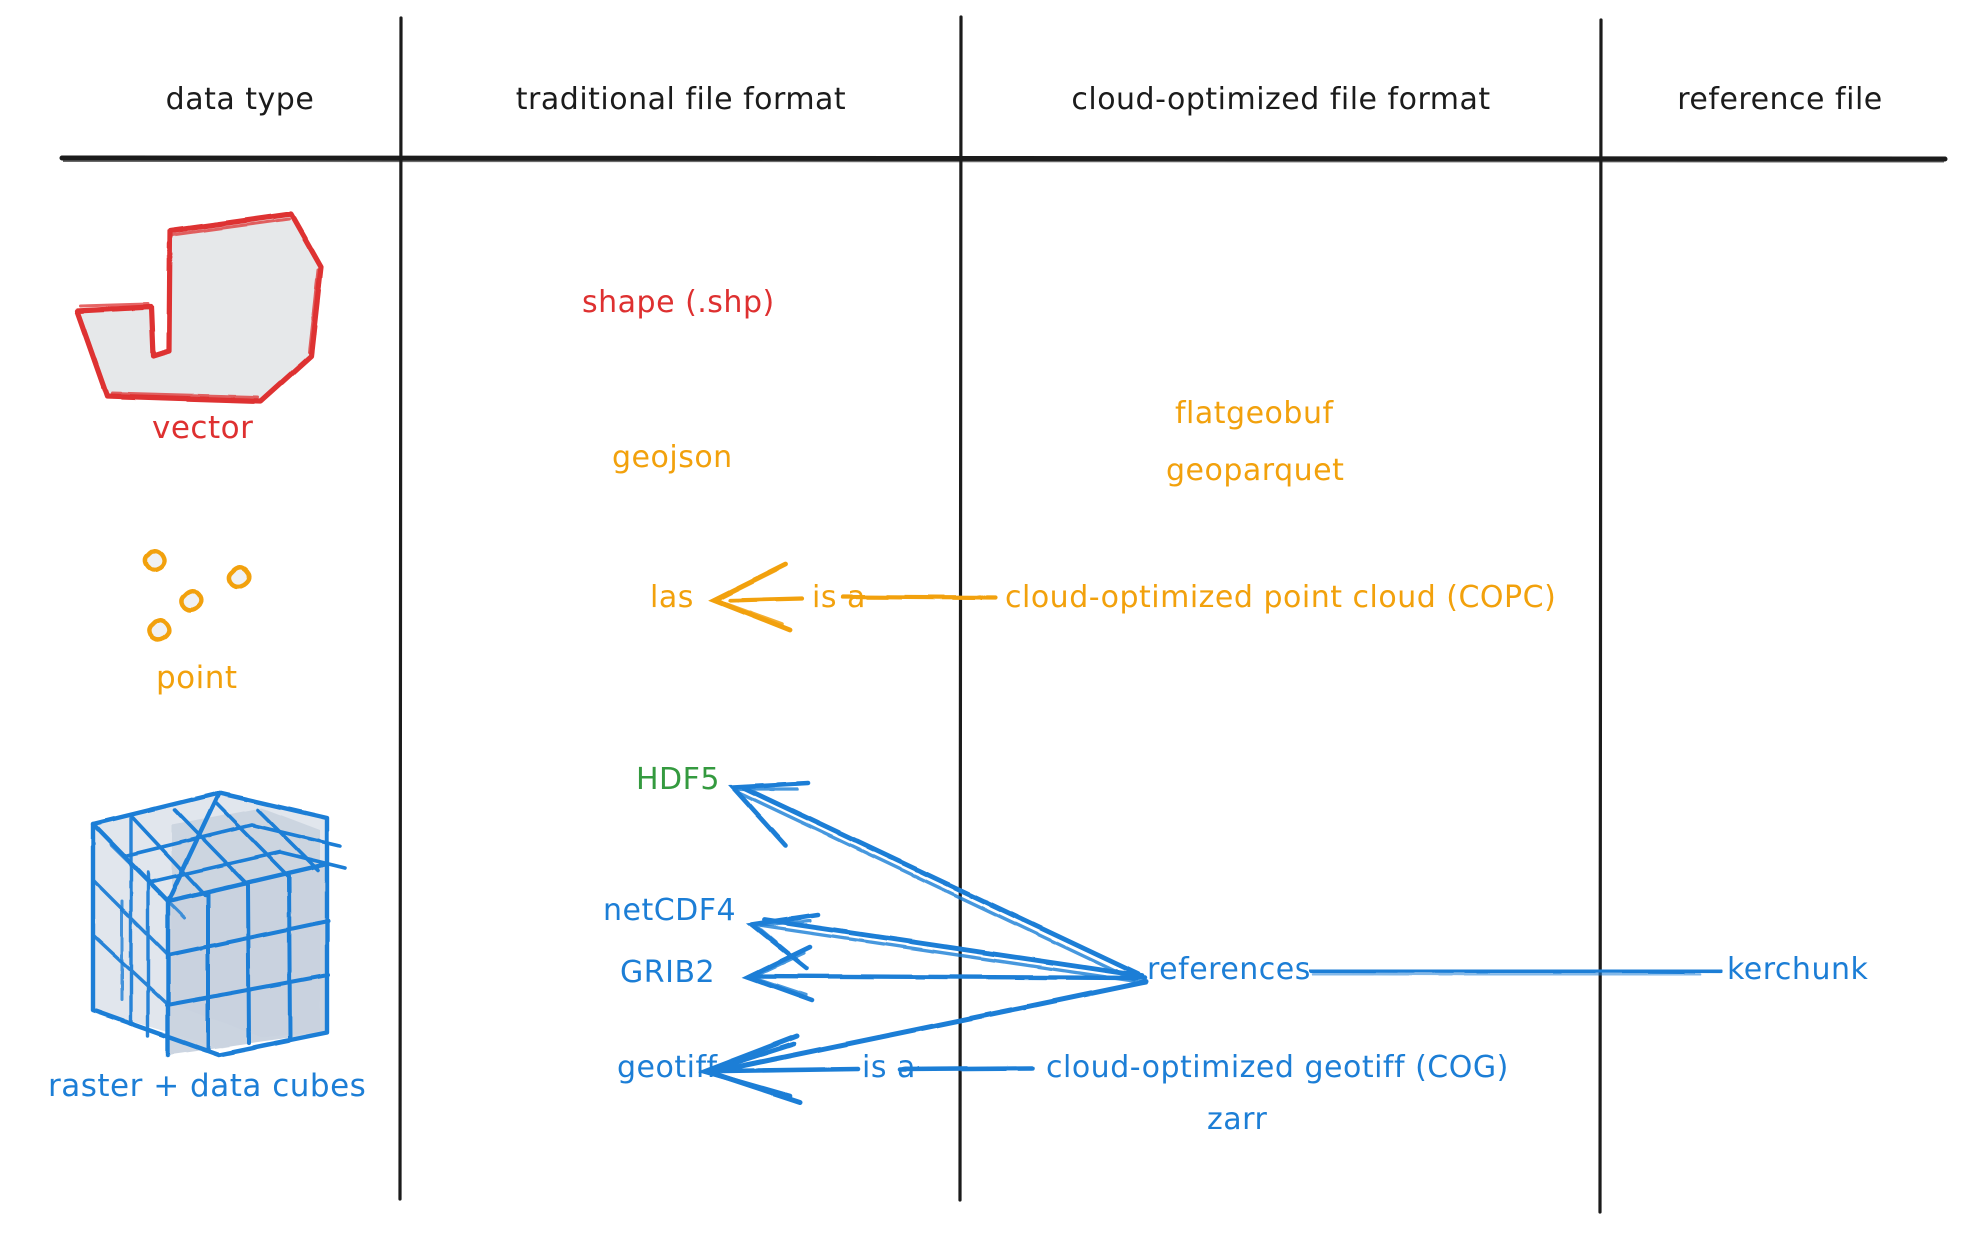 This screenshot has width=1962, height=1233. Describe the element at coordinates (1281, 99) in the screenshot. I see `column-header-cloud-optimized-file-format: cloud-optimized file format` at that location.